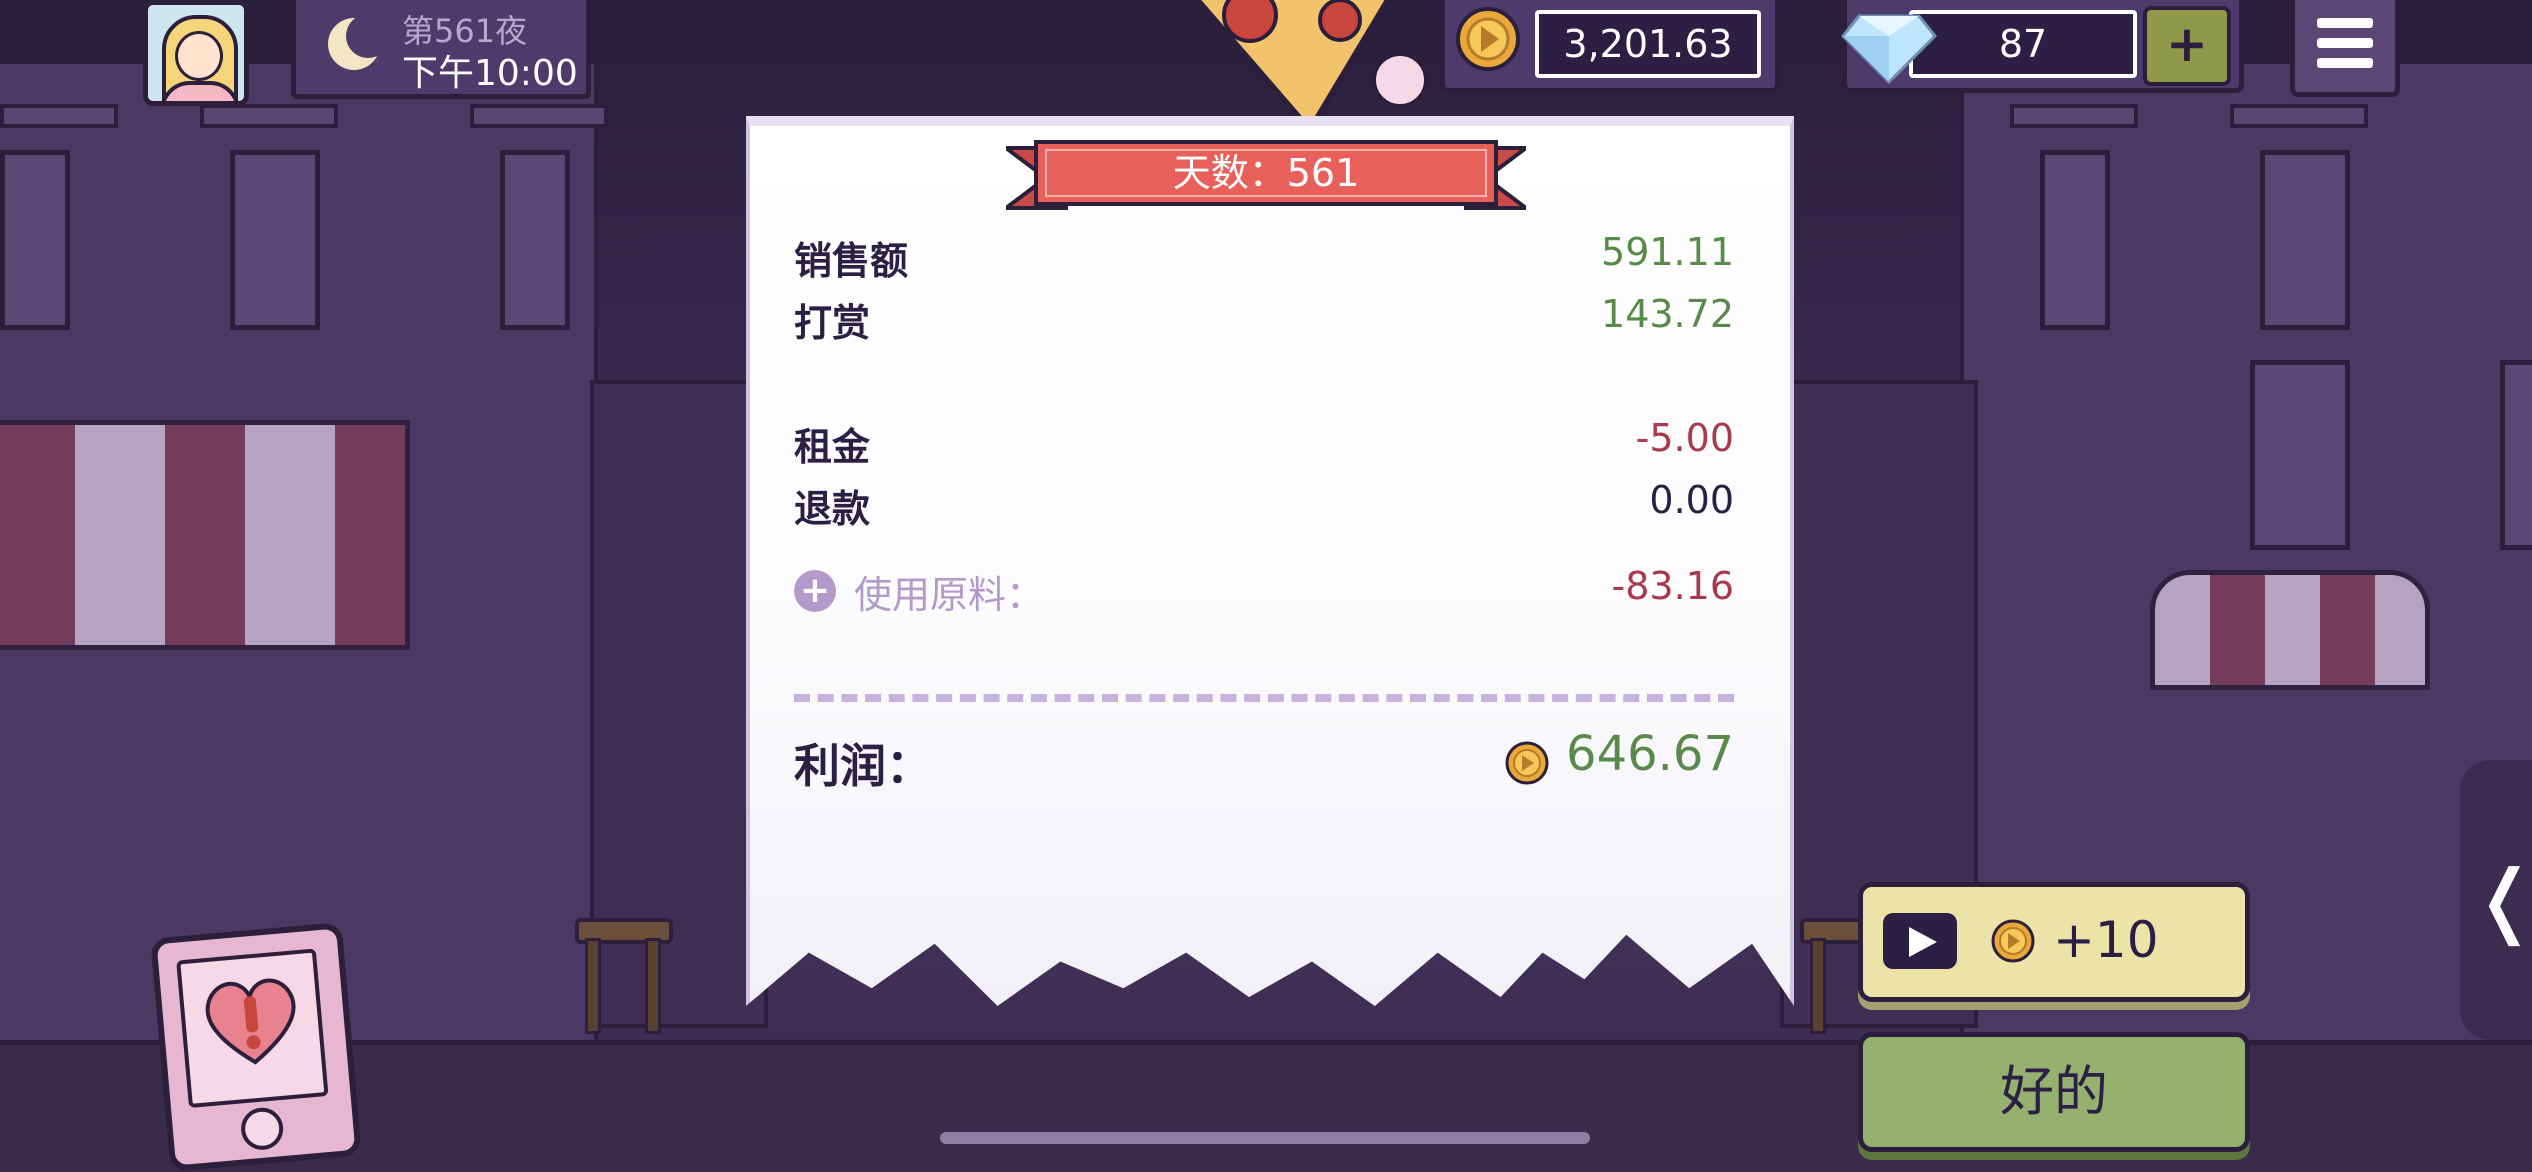  What do you see at coordinates (832, 323) in the screenshot?
I see `row-label: 打赏` at bounding box center [832, 323].